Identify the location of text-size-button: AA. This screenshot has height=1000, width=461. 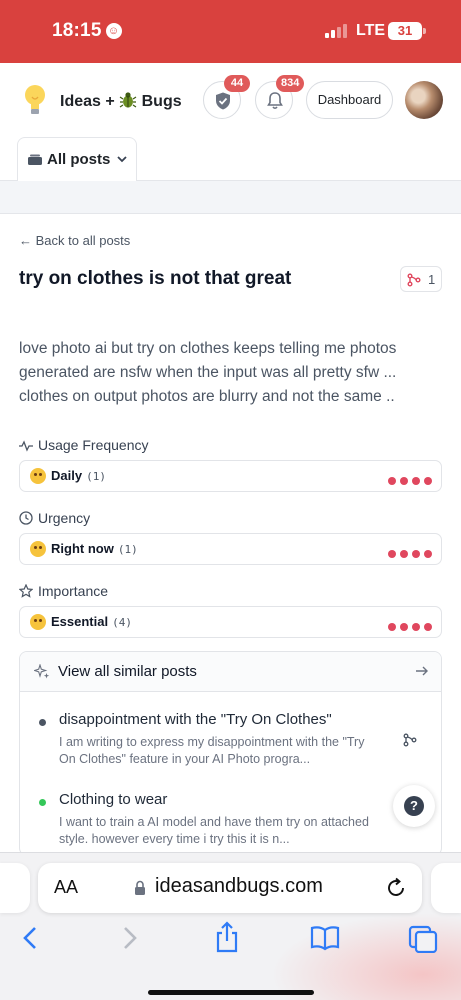
(66, 887).